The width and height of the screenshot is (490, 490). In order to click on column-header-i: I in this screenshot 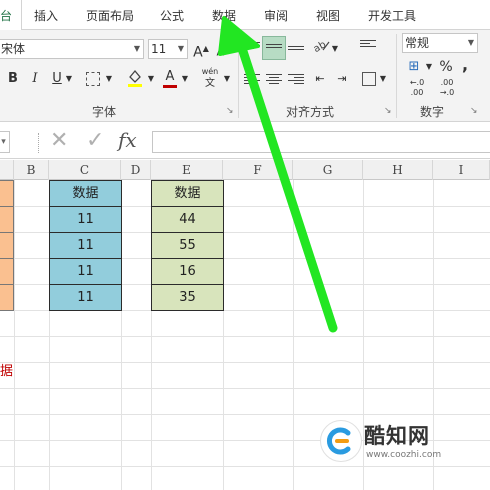, I will do `click(461, 170)`.